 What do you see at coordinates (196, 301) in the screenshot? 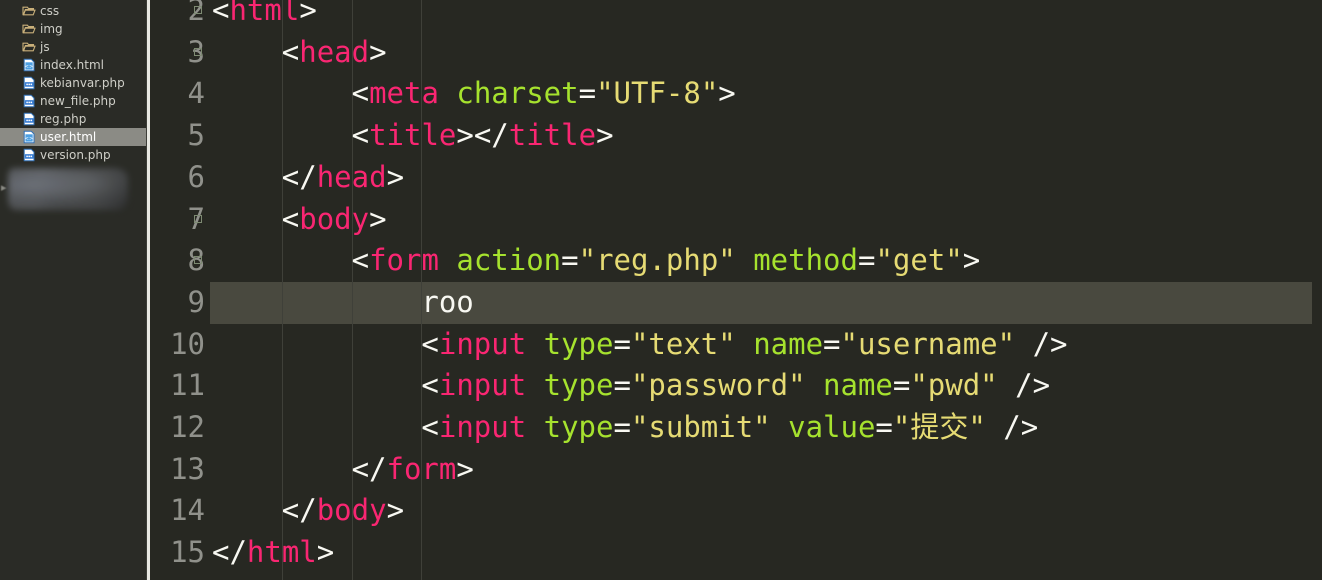
I see `line-number: 9` at bounding box center [196, 301].